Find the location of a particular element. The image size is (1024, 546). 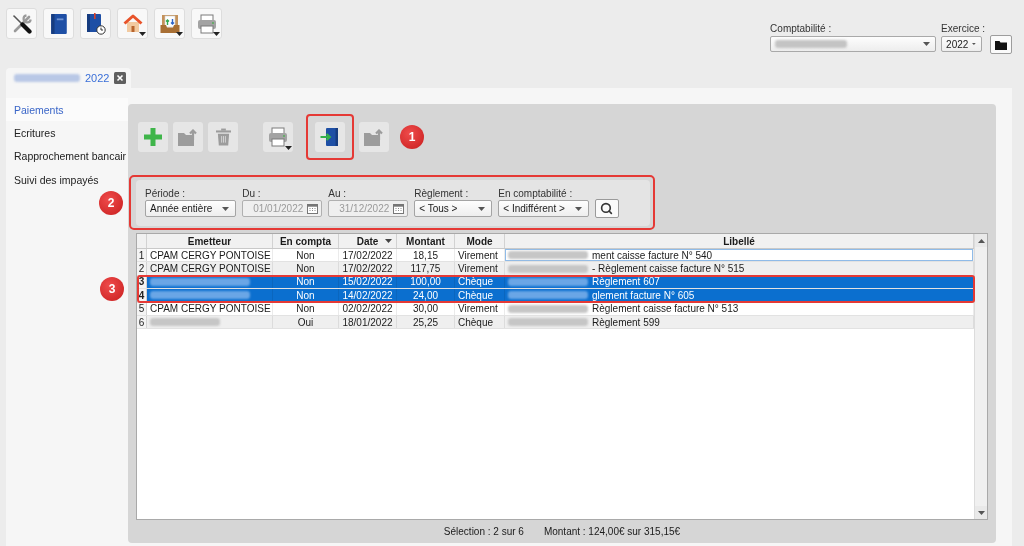

close-icon is located at coordinates (120, 78).